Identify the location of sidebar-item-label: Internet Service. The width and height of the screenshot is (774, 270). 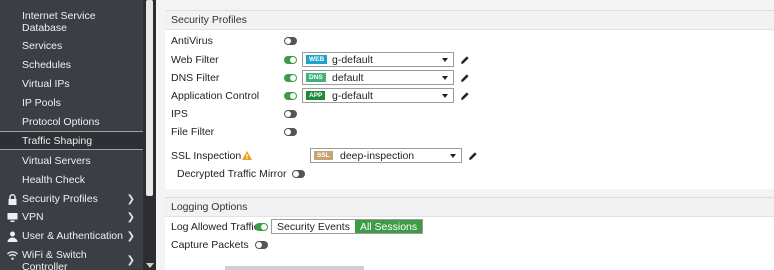
(59, 16).